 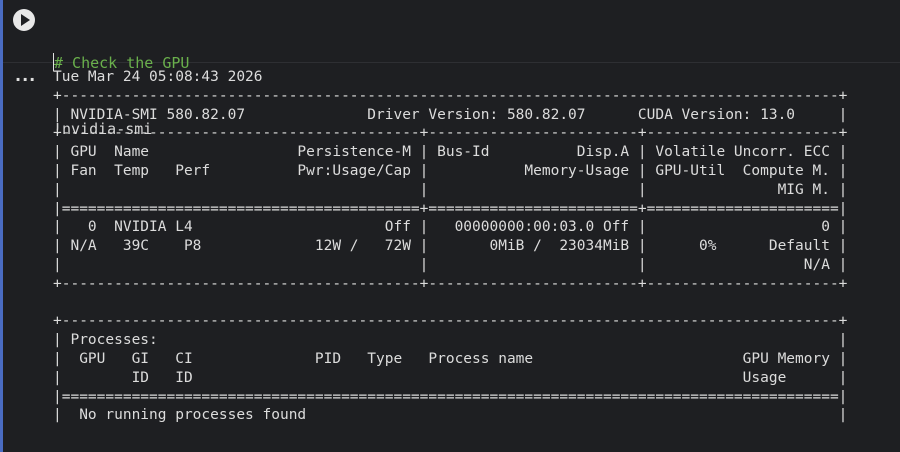 What do you see at coordinates (450, 415) in the screenshot?
I see `output-line: | No running processes found |` at bounding box center [450, 415].